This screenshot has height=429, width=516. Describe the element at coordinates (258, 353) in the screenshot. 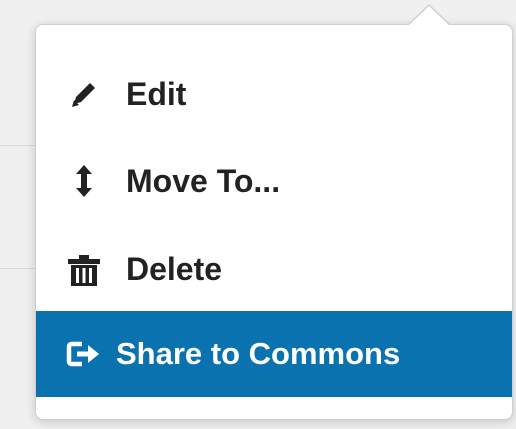

I see `menu-item-label: Share to Commons` at that location.